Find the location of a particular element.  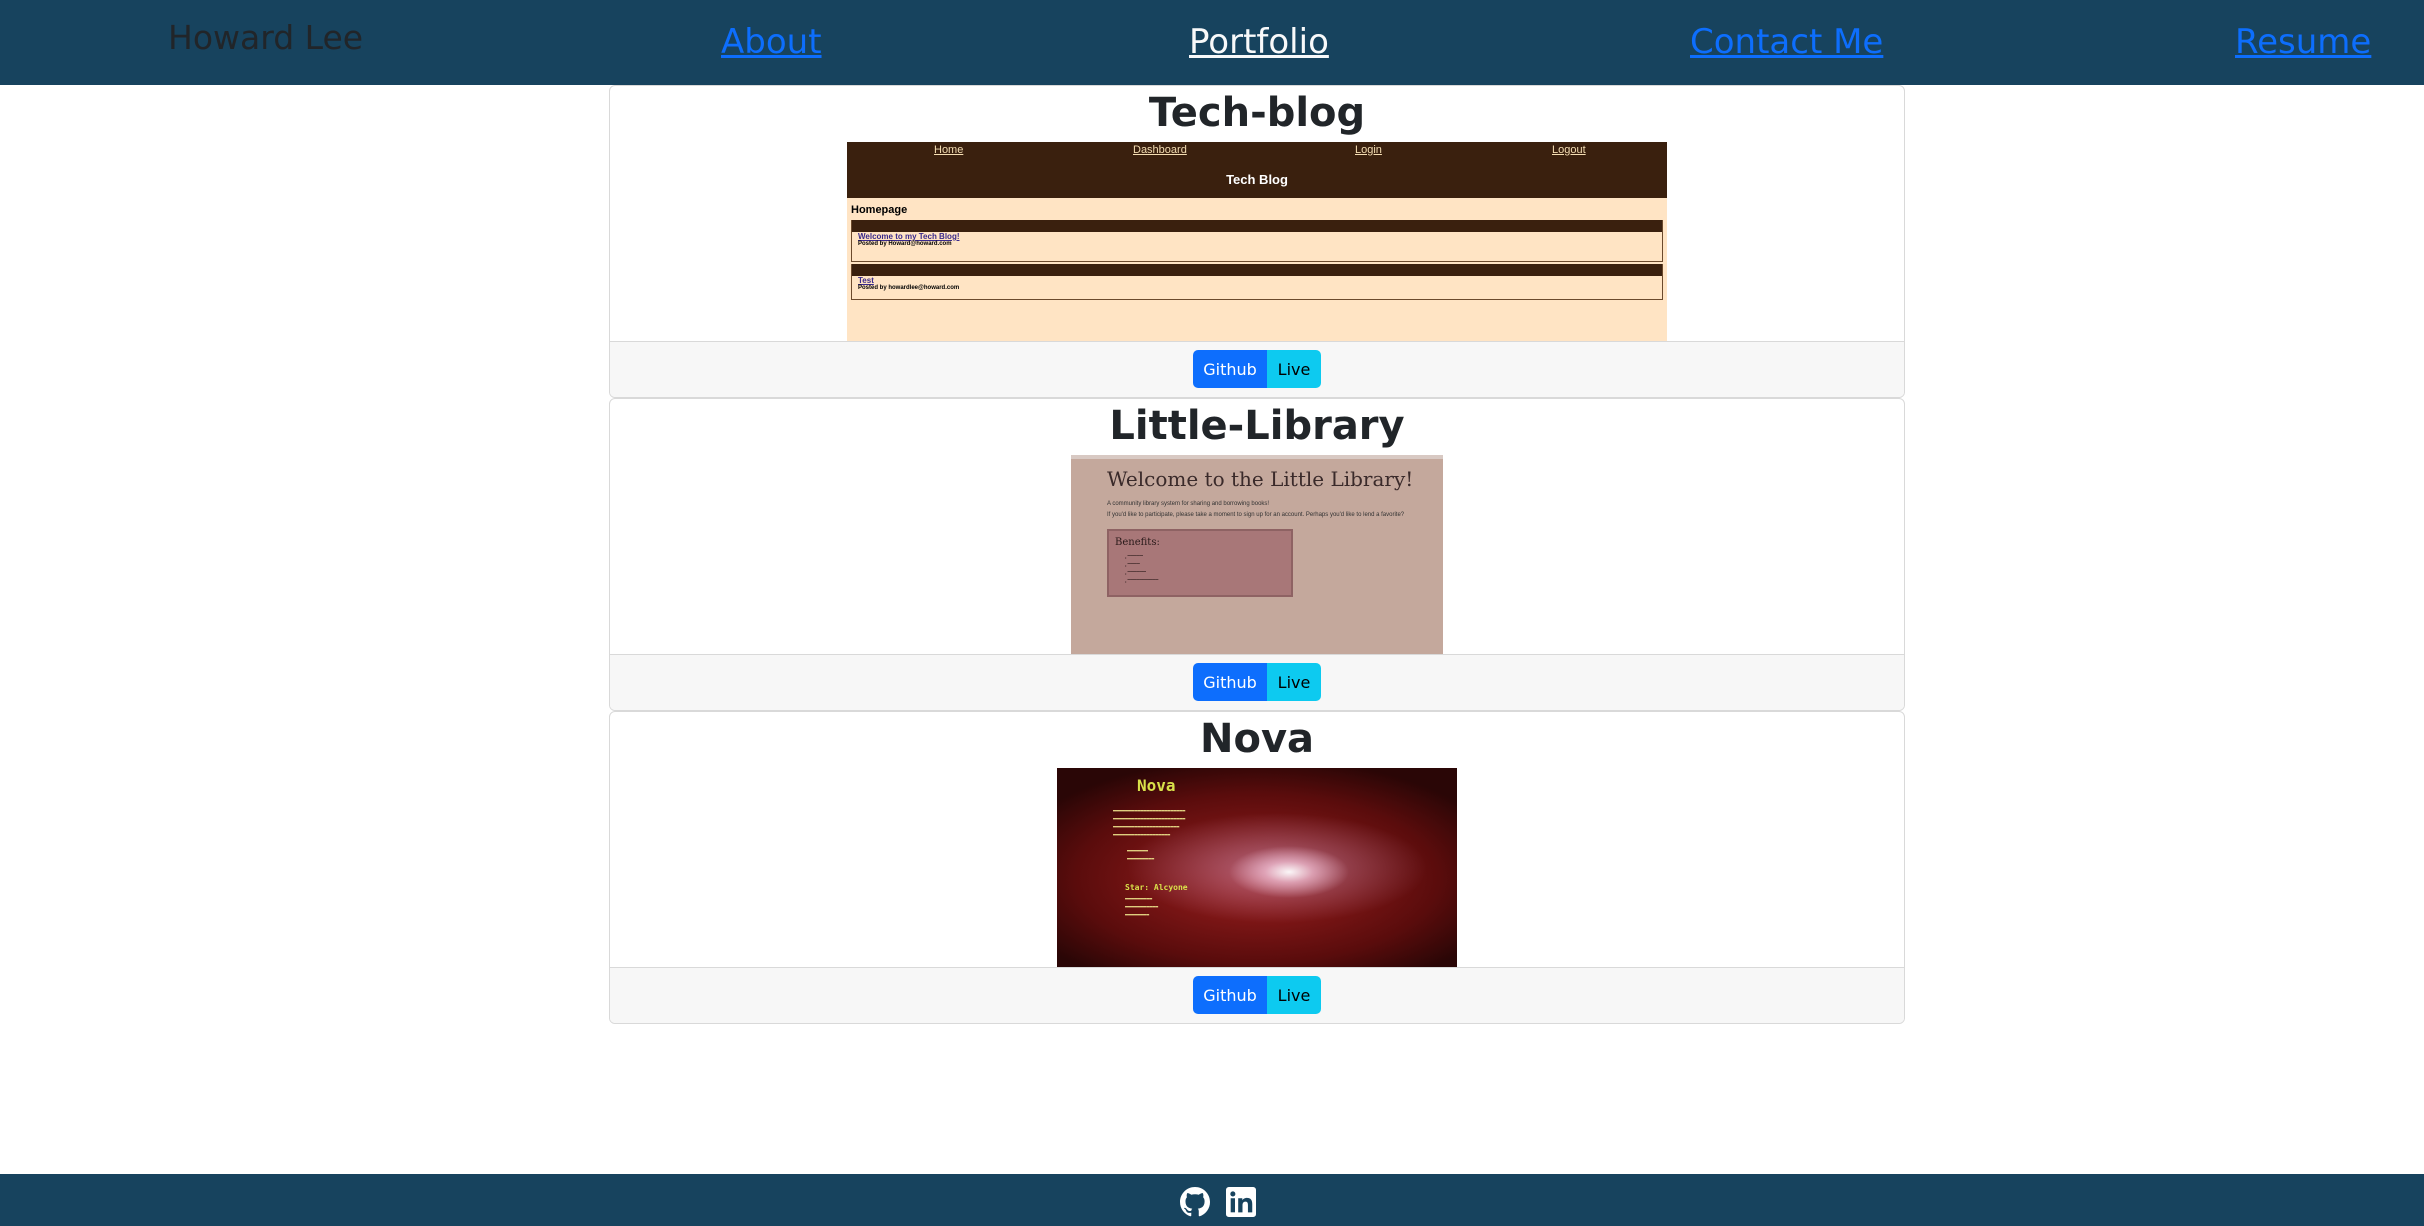

preview-nav-link: Home is located at coordinates (949, 150).